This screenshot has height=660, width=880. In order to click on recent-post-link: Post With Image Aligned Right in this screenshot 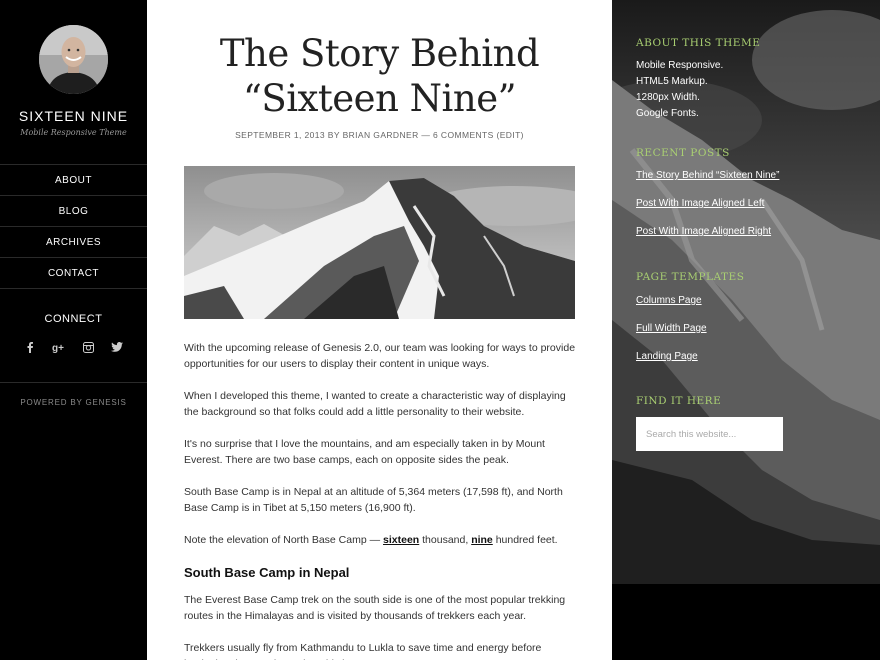, I will do `click(703, 231)`.